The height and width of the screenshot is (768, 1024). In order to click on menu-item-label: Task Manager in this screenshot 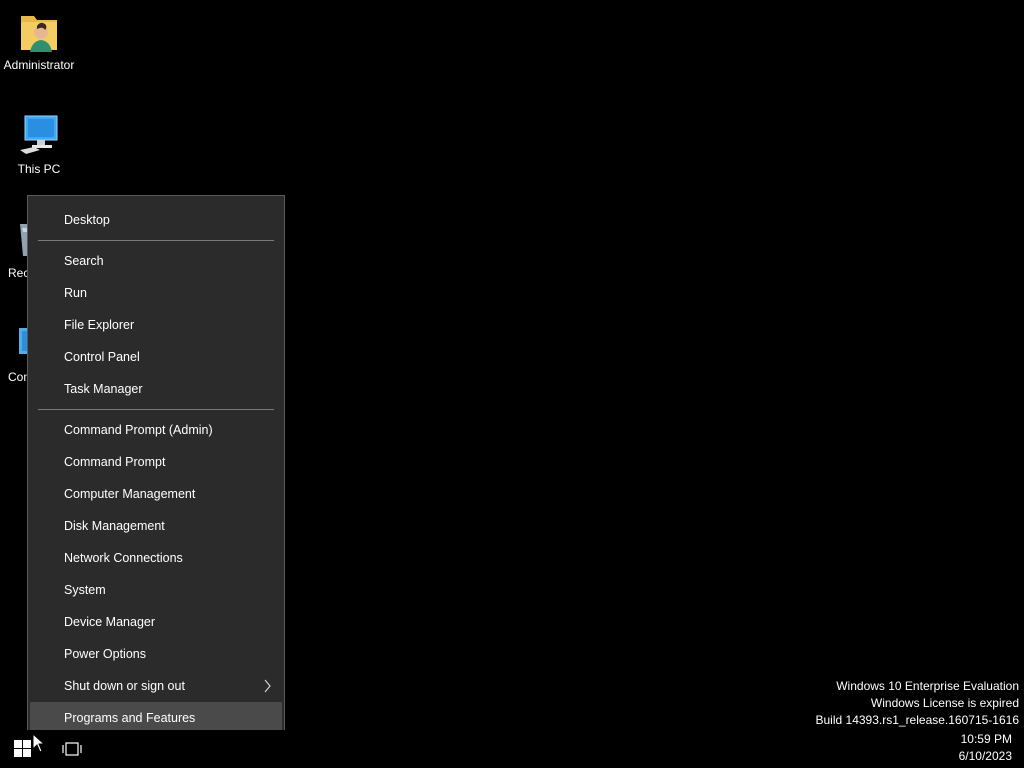, I will do `click(103, 389)`.